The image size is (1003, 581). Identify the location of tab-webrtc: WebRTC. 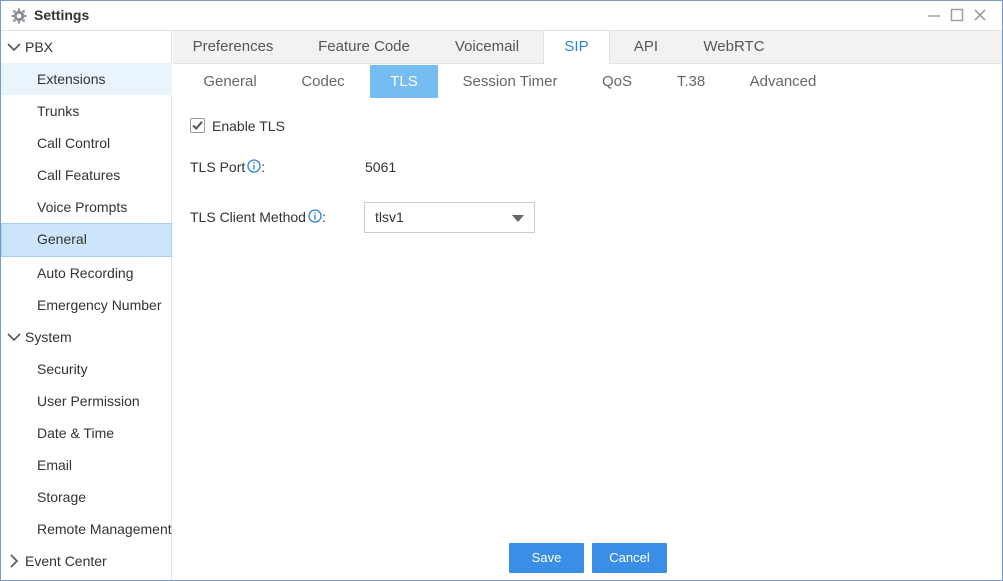
(734, 47).